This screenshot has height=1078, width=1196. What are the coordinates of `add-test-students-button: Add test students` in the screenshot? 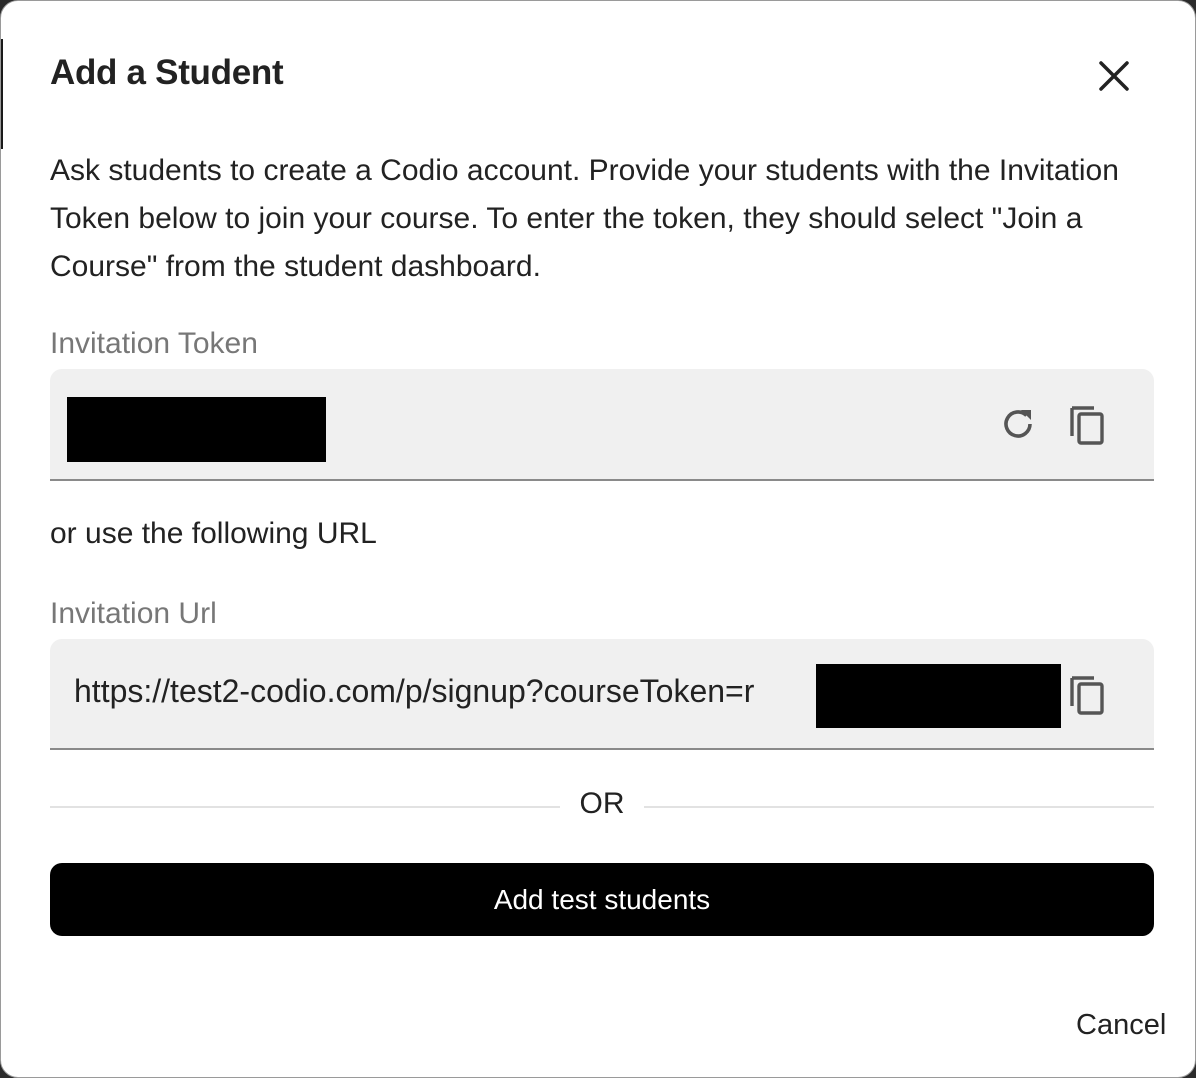 It's located at (602, 899).